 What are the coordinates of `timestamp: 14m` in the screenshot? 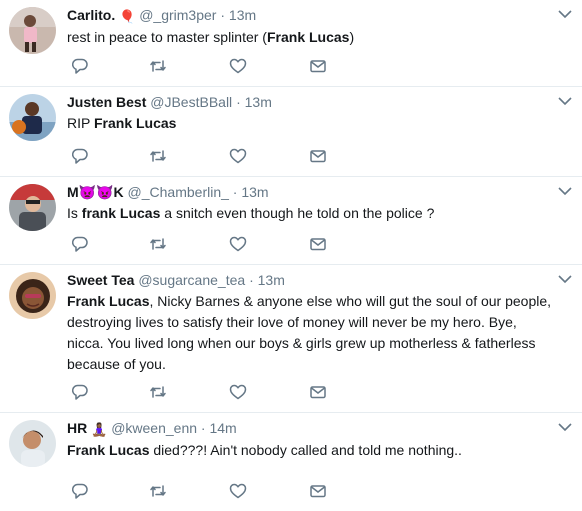 It's located at (222, 428).